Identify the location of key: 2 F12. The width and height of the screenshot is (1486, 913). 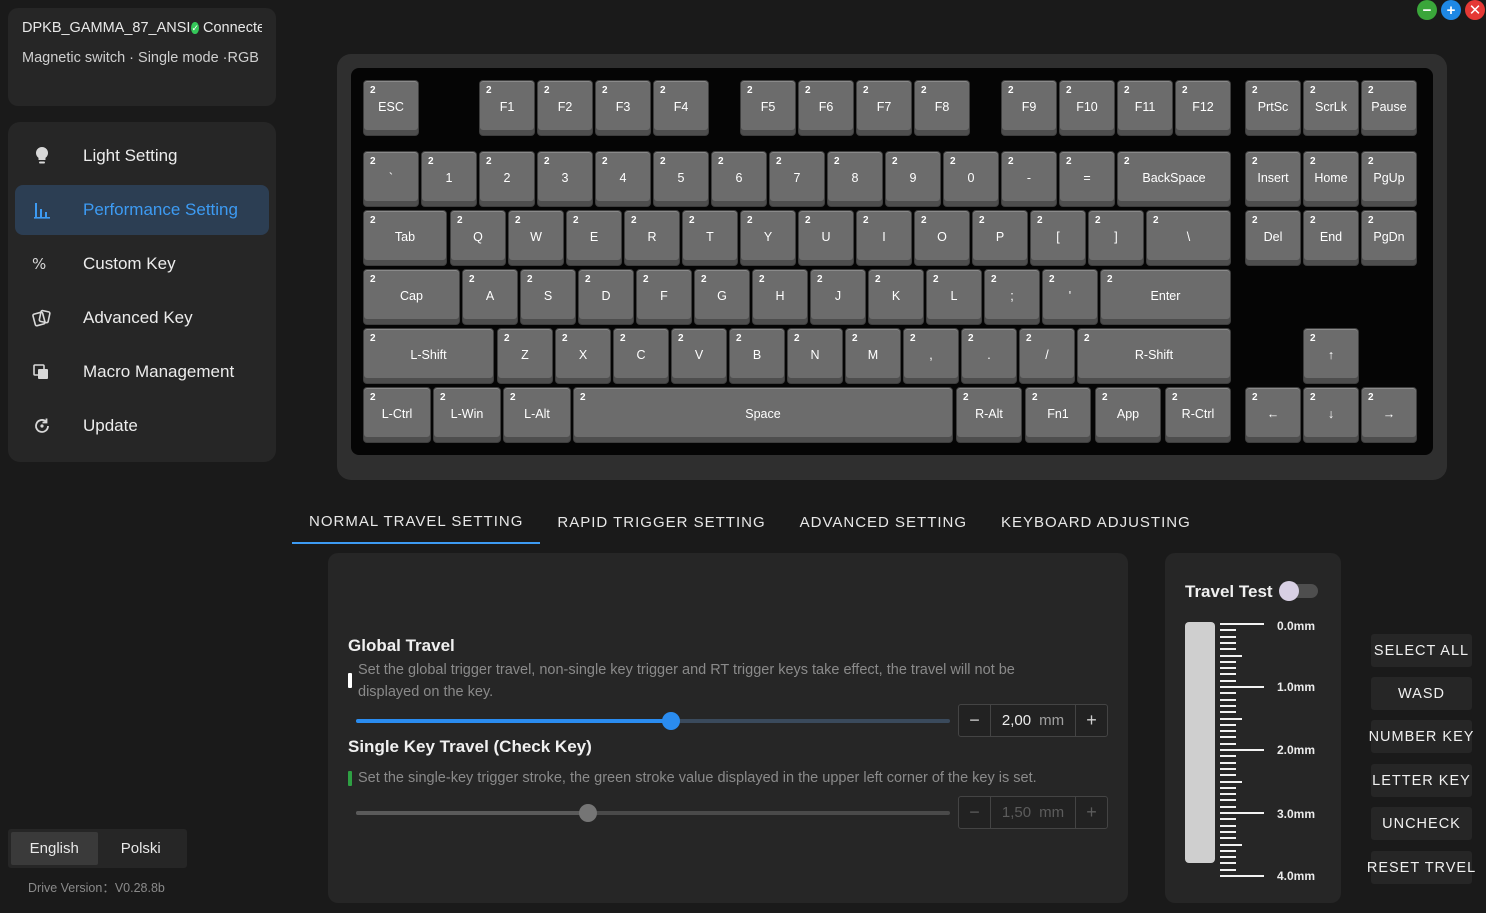
(1203, 108).